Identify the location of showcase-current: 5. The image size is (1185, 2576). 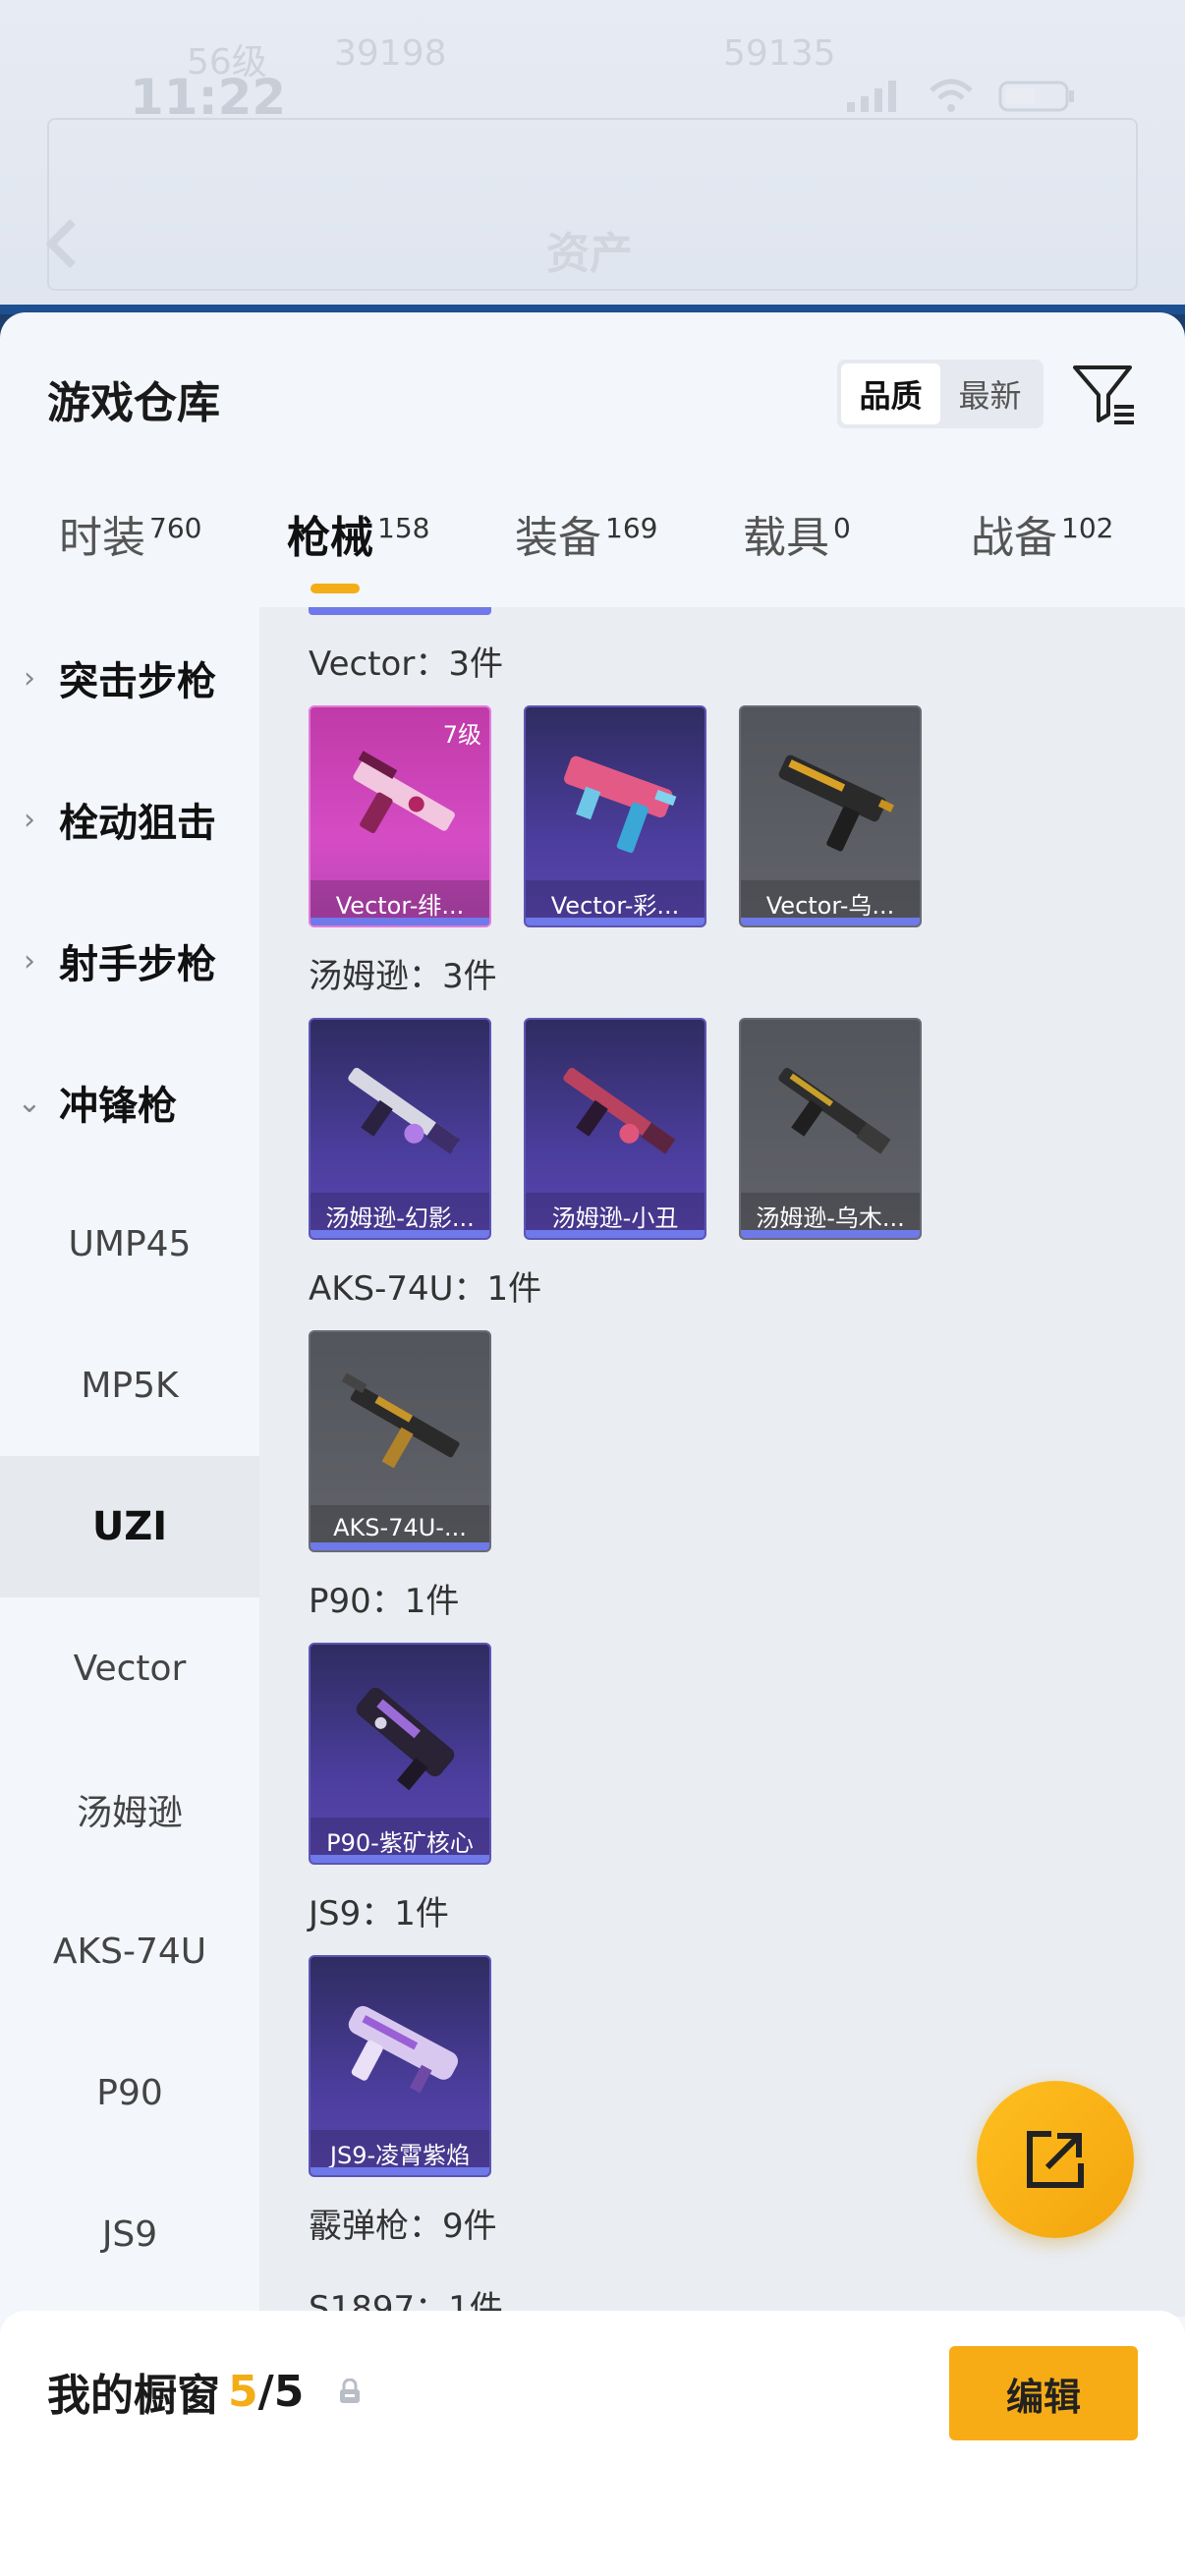
(243, 2391).